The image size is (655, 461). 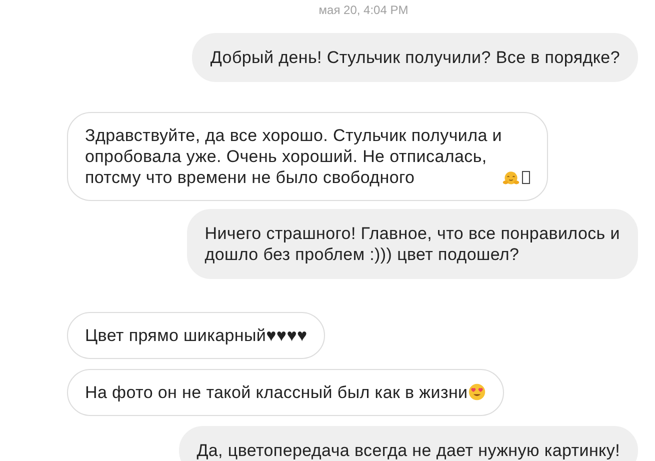 What do you see at coordinates (412, 244) in the screenshot?
I see `message-text: Ничего страшного! Главное, что все понравилось и дошло без проблем :))) цвет подошел?` at bounding box center [412, 244].